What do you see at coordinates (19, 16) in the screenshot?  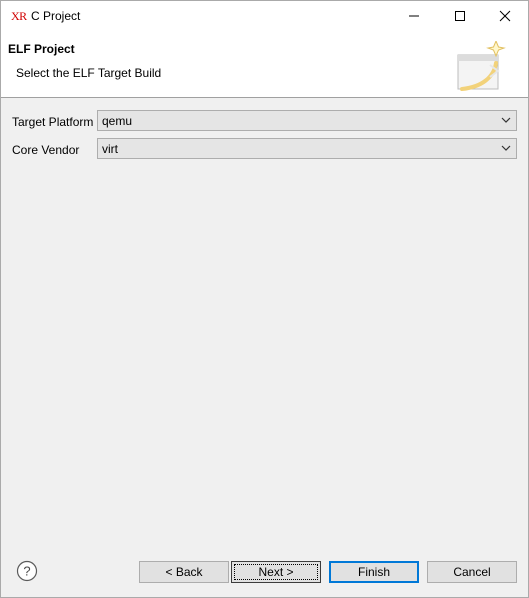 I see `app-logo-icon: XR` at bounding box center [19, 16].